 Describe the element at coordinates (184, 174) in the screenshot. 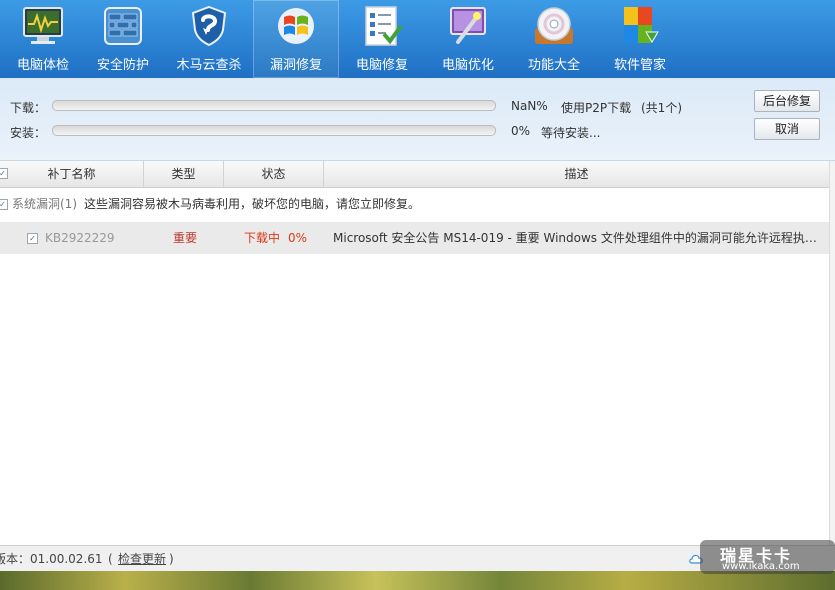

I see `column-type: 类型` at that location.